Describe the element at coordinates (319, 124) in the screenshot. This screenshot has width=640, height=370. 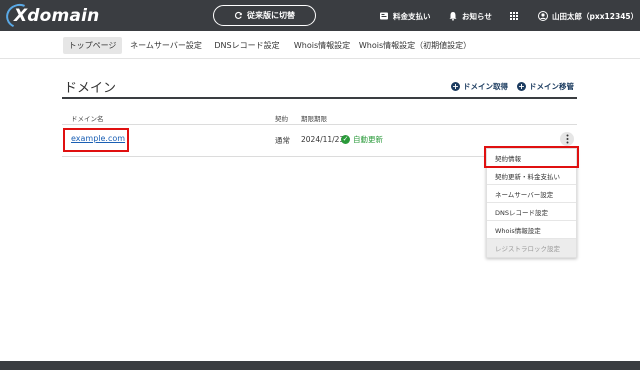
I see `table-header-divider` at that location.